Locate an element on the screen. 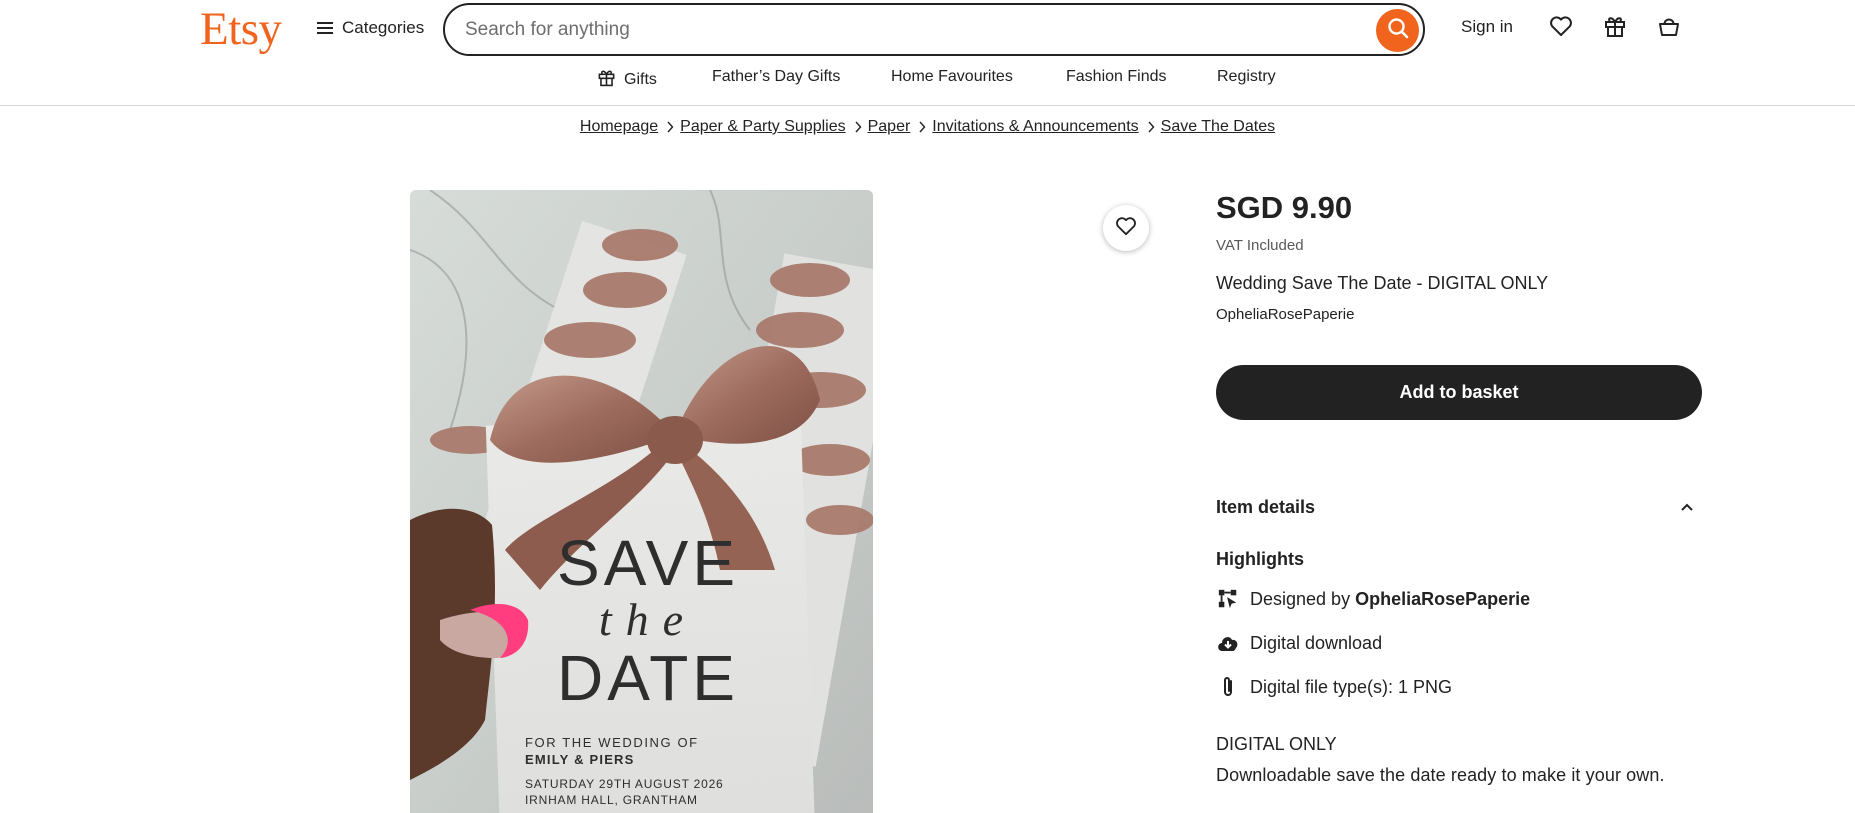 The width and height of the screenshot is (1855, 813). card-text-for-wedding: FOR THE WEDDING OF is located at coordinates (612, 742).